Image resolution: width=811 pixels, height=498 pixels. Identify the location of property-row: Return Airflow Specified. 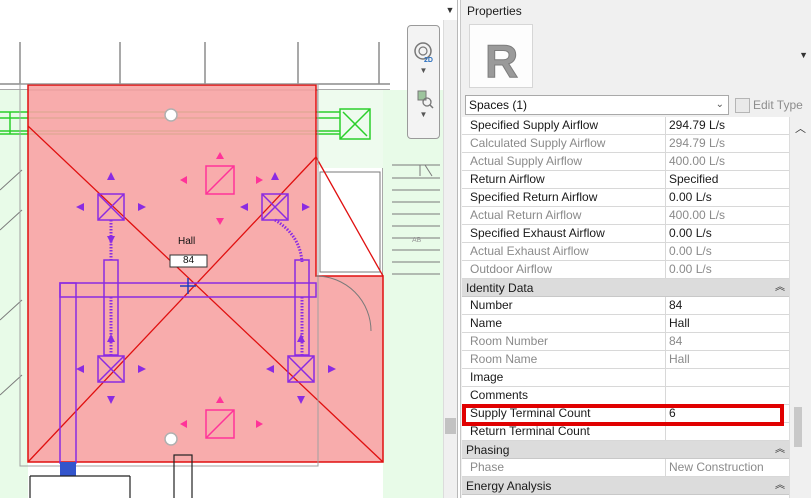
(625, 180).